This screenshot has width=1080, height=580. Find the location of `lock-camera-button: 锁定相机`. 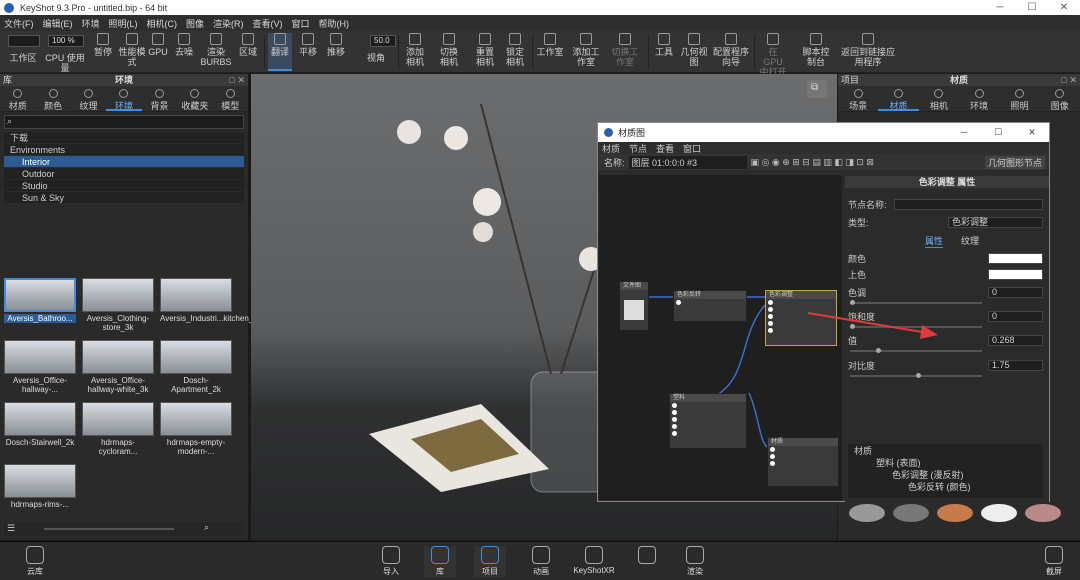

lock-camera-button: 锁定相机 is located at coordinates (515, 52).